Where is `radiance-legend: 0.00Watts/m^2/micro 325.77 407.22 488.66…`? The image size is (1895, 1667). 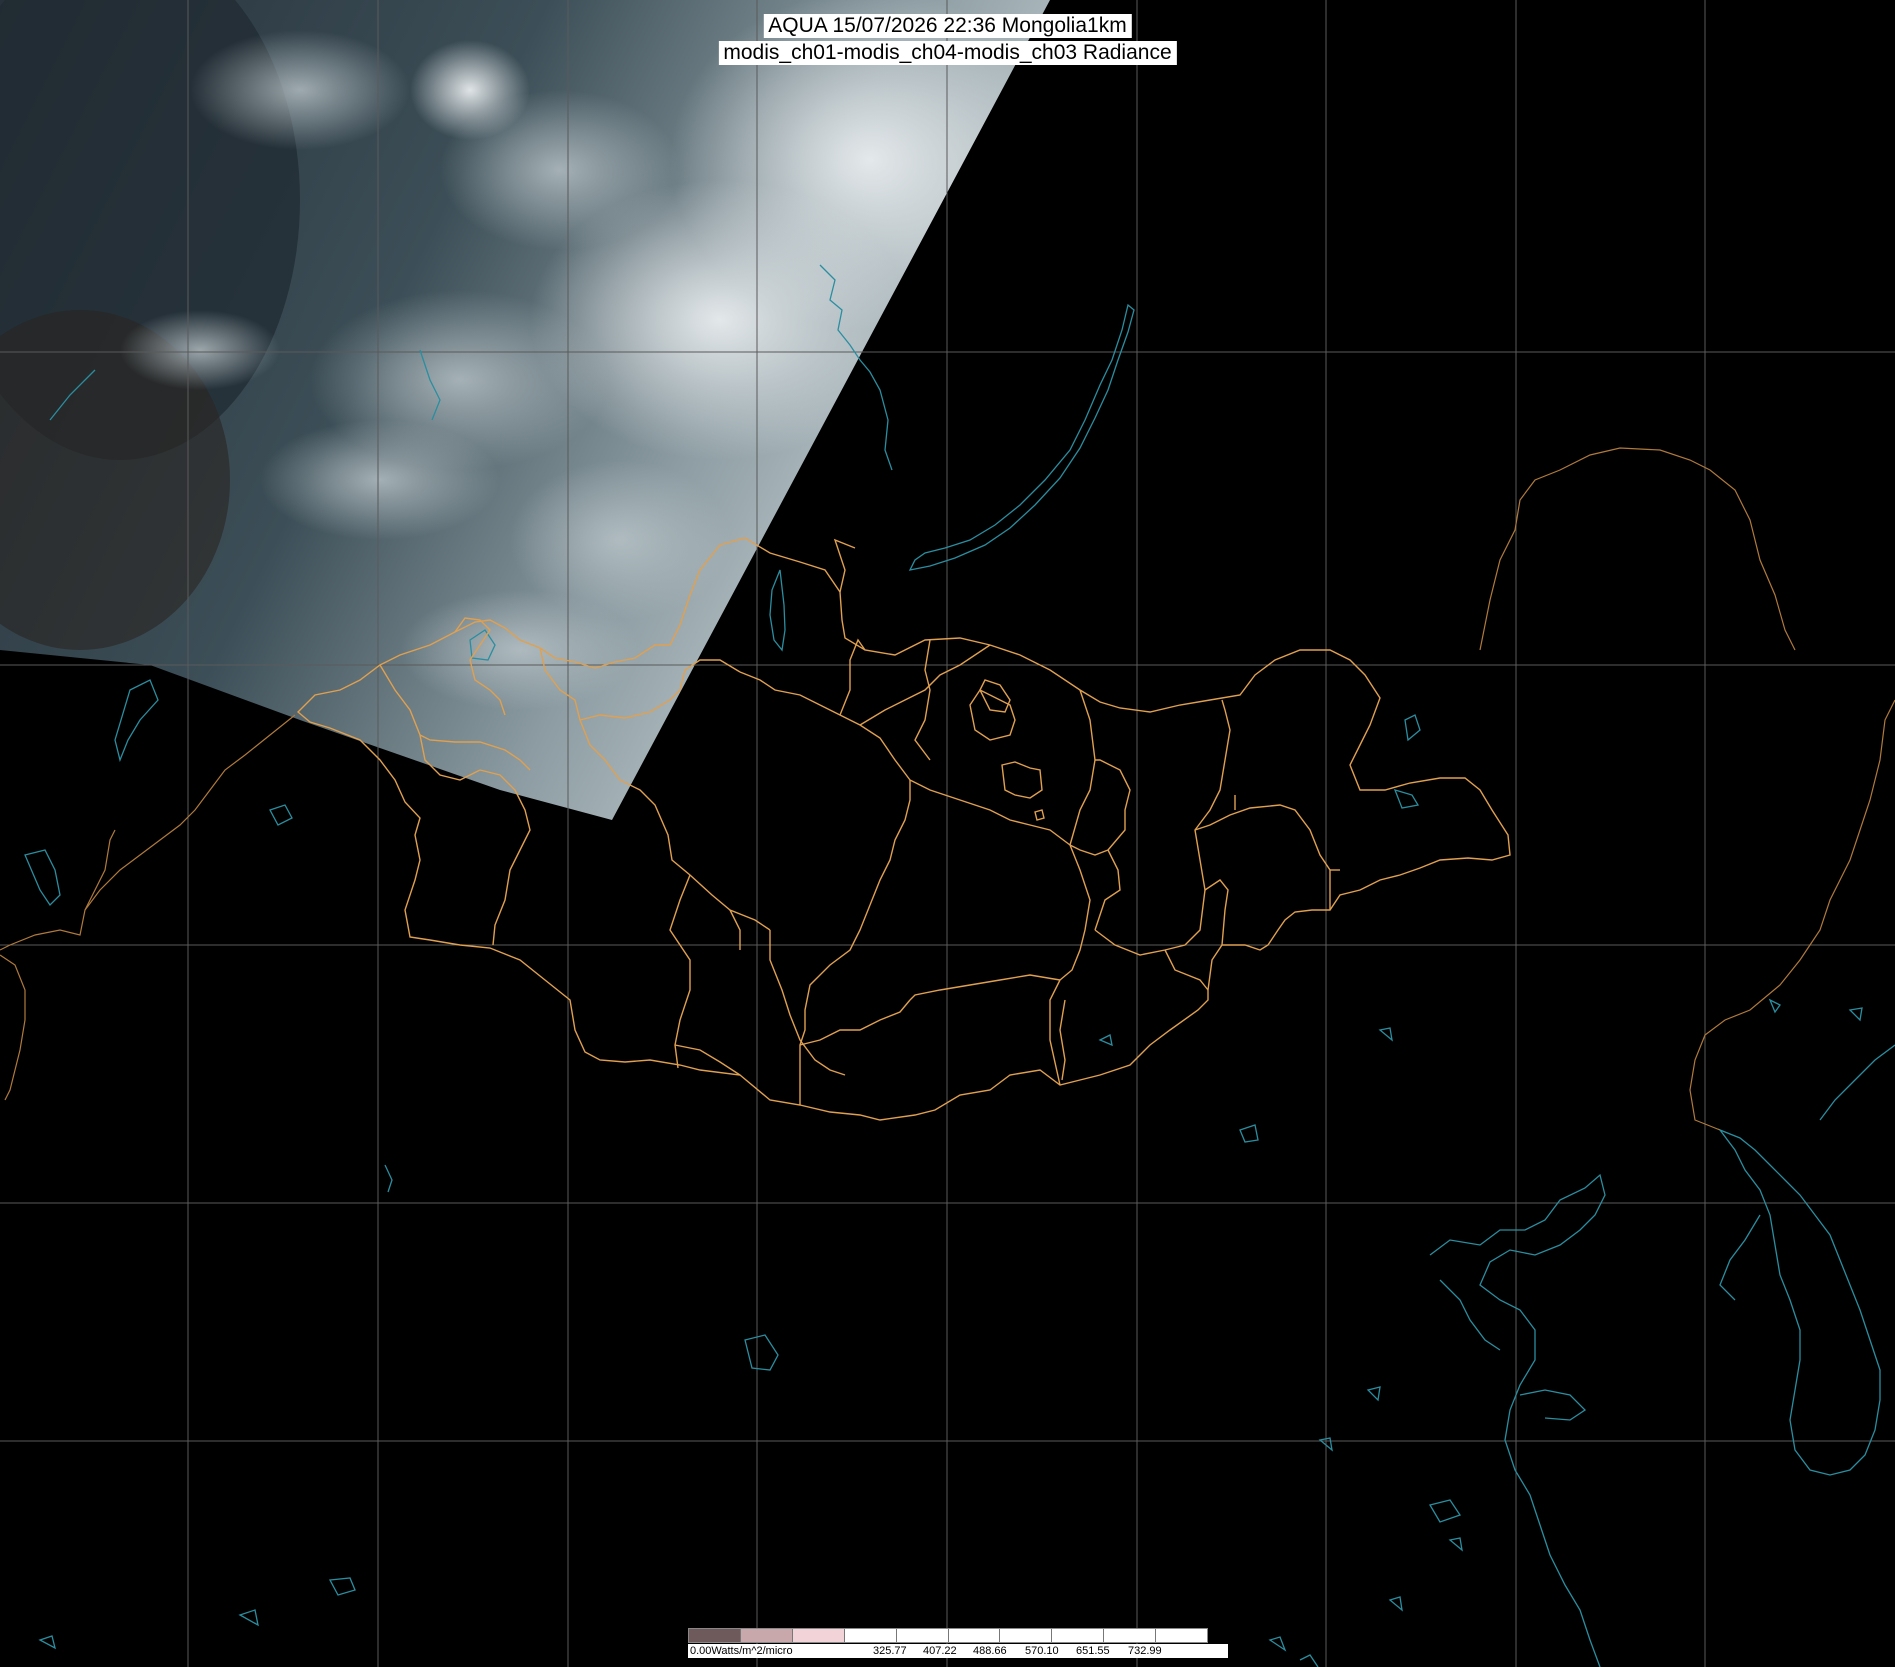
radiance-legend: 0.00Watts/m^2/micro 325.77 407.22 488.66… is located at coordinates (958, 1643).